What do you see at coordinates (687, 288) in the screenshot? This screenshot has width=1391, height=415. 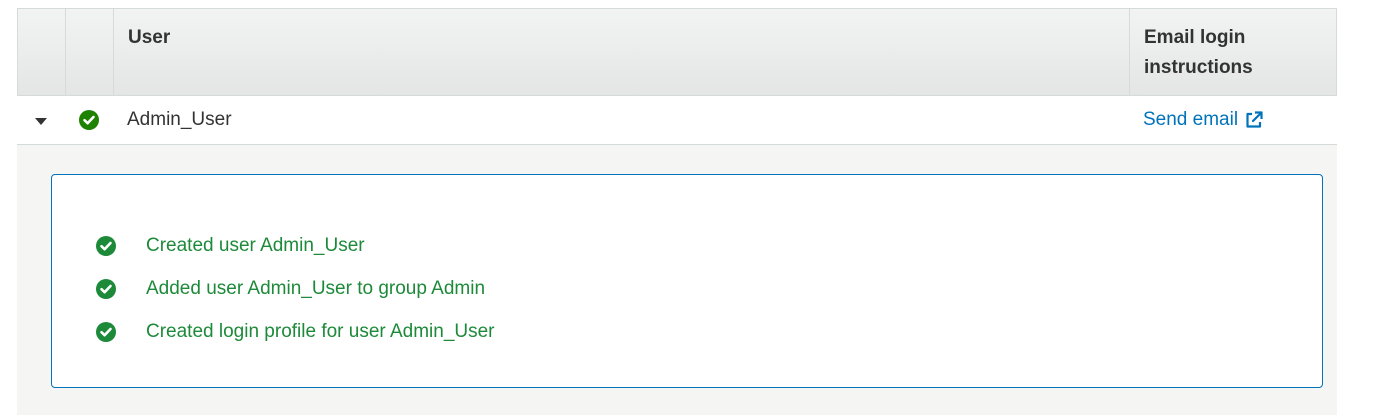 I see `detail-message: Added user Admin_User to group Admin` at bounding box center [687, 288].